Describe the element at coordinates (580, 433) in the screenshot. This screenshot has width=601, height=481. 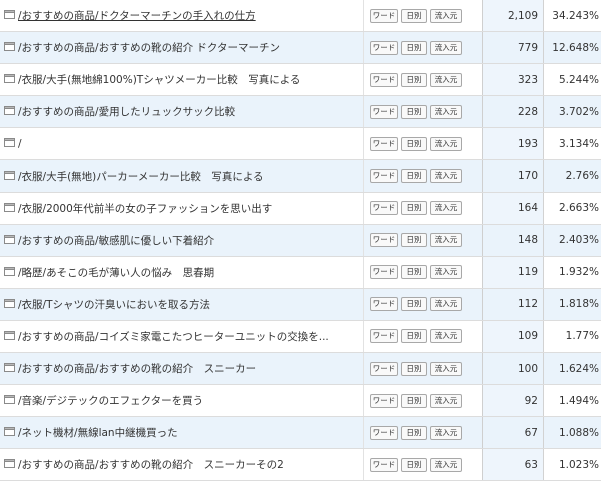
I see `access-percent: 1.088%` at that location.